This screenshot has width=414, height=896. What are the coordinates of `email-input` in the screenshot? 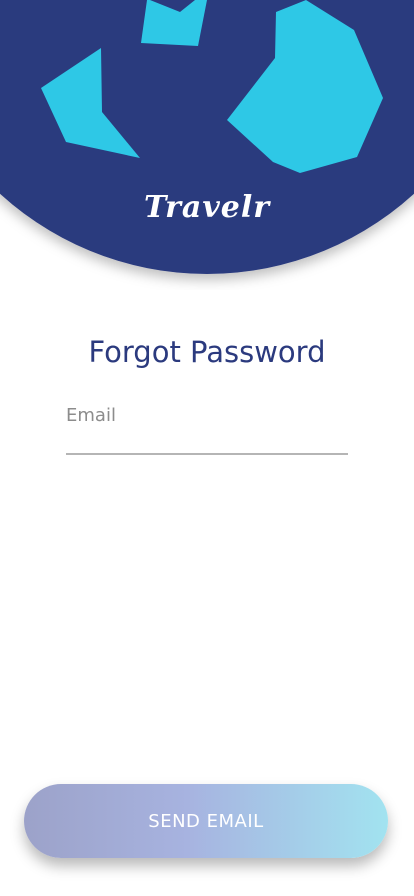 It's located at (207, 415).